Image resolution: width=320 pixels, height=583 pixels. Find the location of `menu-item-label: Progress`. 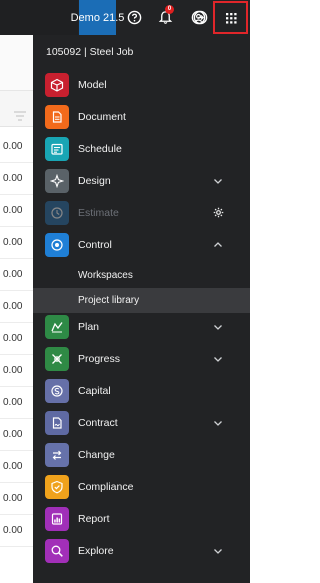

menu-item-label: Progress is located at coordinates (99, 359).